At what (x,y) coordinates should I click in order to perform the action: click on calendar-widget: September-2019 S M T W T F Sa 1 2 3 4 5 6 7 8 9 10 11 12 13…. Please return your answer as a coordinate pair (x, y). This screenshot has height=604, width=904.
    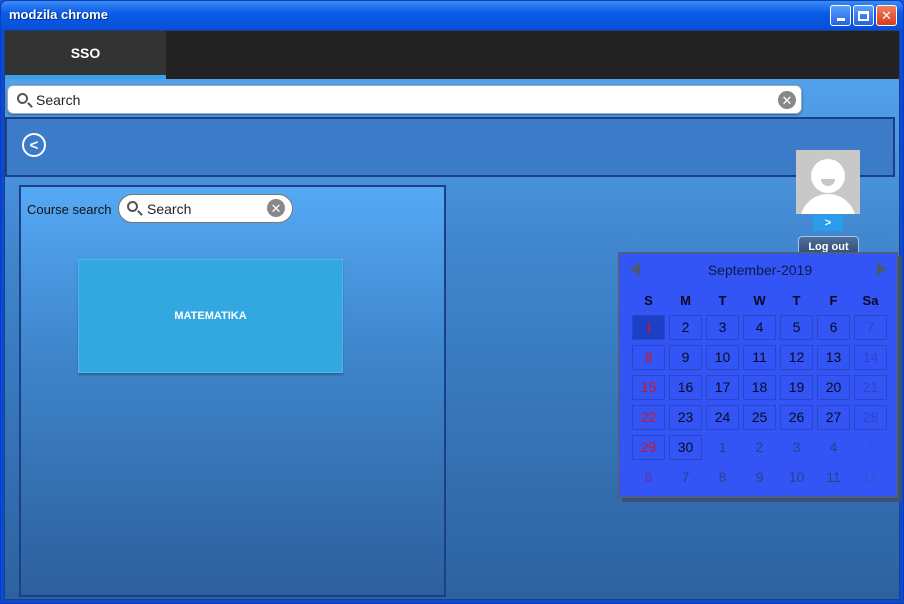
    Looking at the image, I should click on (758, 375).